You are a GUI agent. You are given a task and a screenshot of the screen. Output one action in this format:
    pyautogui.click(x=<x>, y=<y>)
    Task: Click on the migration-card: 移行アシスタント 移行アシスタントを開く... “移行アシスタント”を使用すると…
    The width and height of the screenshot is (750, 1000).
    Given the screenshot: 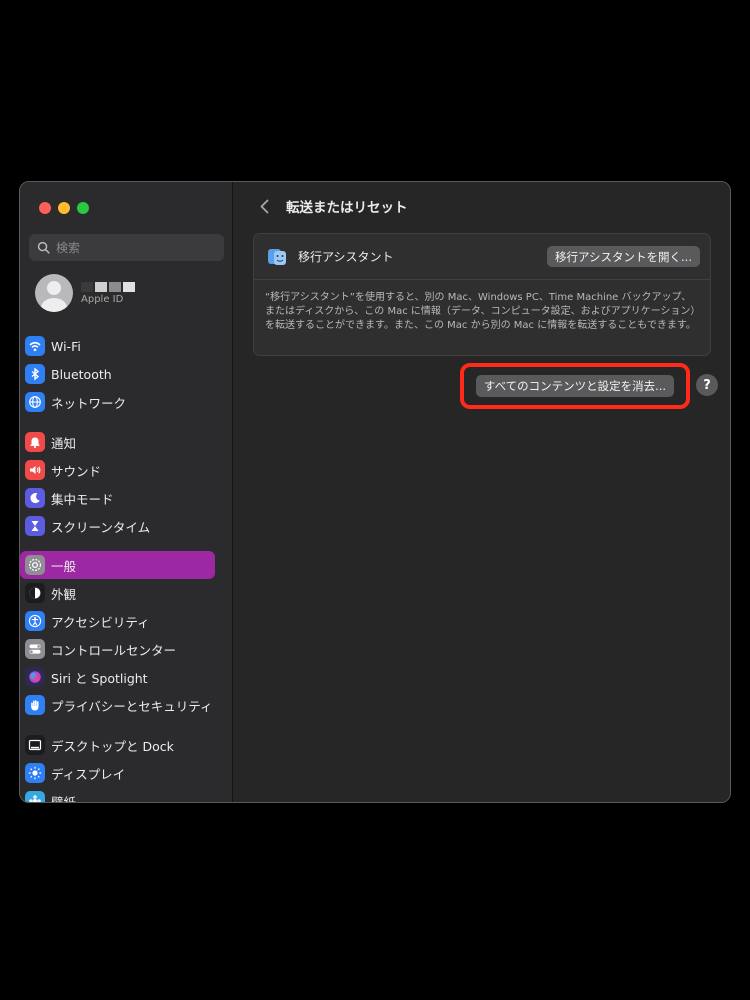 What is the action you would take?
    pyautogui.click(x=482, y=294)
    